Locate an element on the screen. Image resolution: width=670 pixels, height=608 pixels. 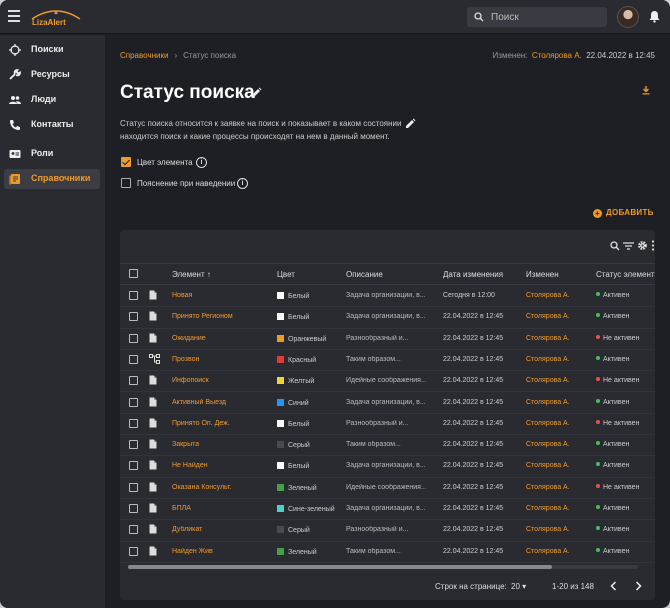
element-name-link: Принято Оп. Деж. is located at coordinates (201, 423).